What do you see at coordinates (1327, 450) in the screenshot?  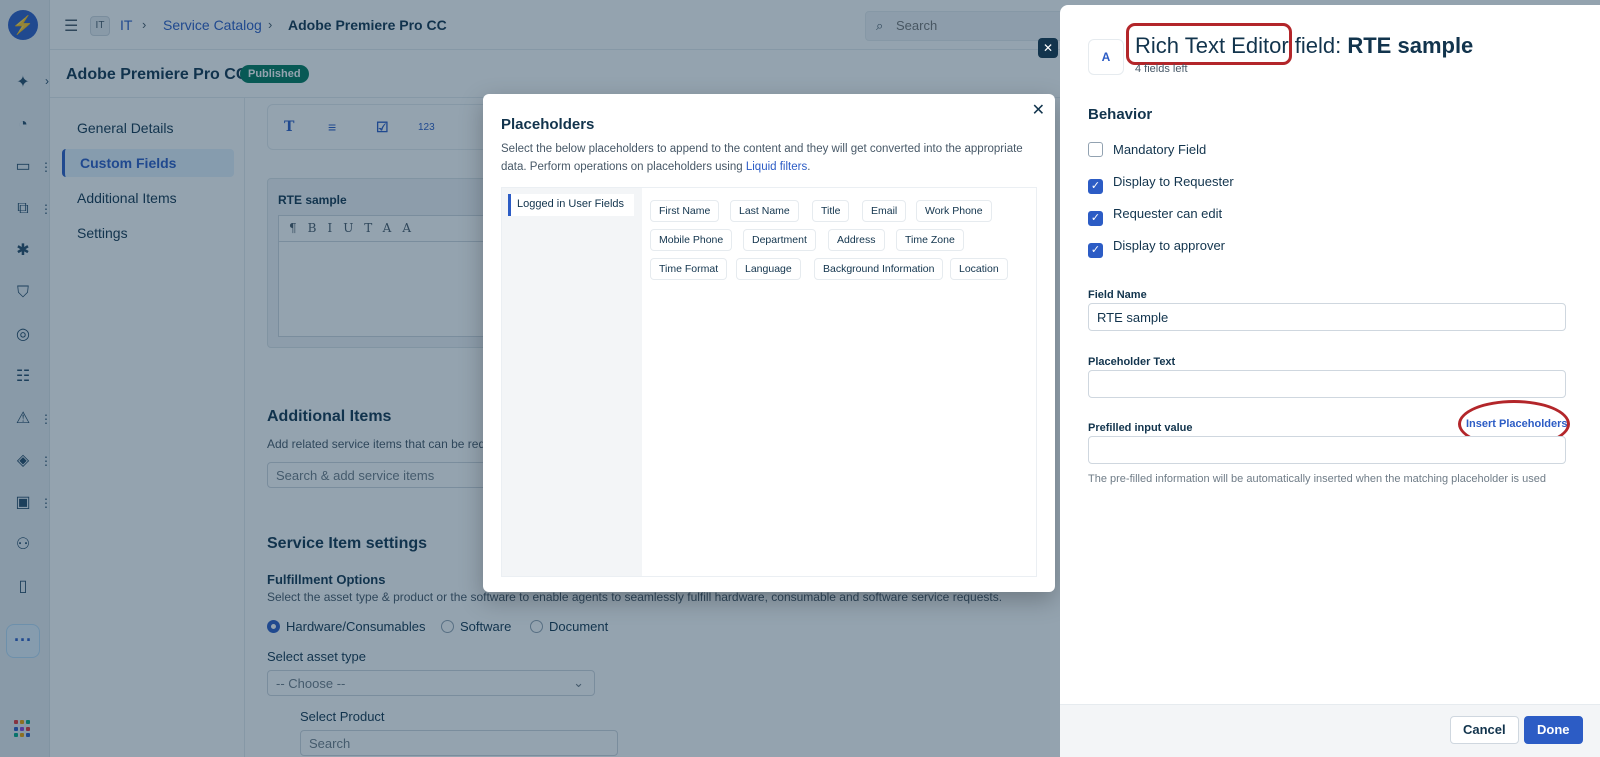 I see `prefilled-value-input` at bounding box center [1327, 450].